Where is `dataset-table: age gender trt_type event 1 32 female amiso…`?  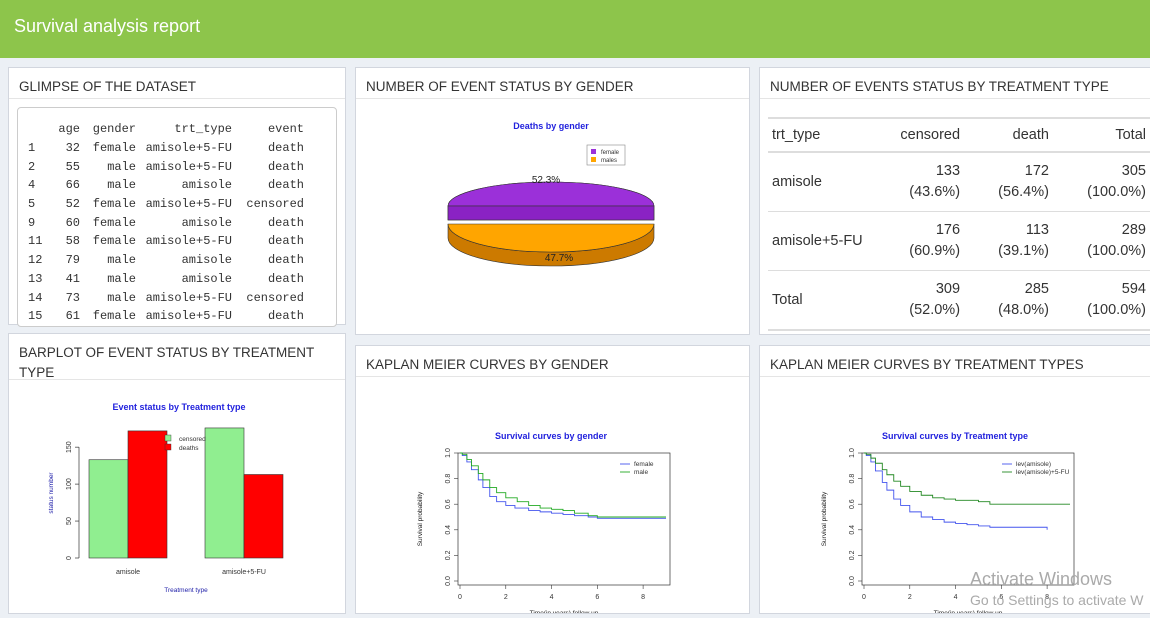
dataset-table: age gender trt_type event 1 32 female amiso… is located at coordinates (166, 223).